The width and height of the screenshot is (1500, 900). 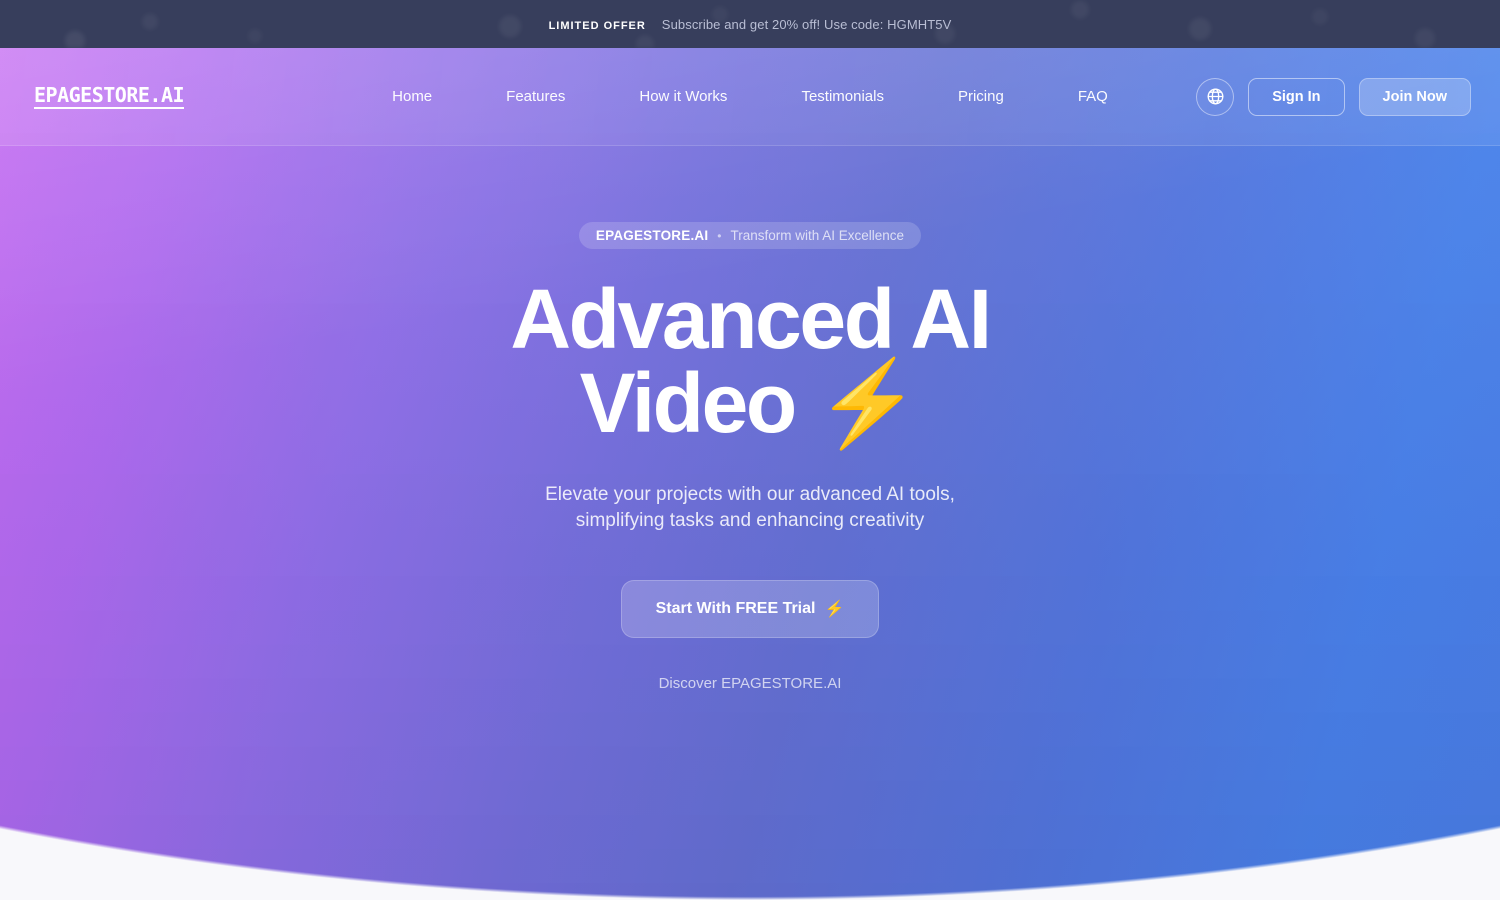 I want to click on start-free-trial-button: Start With FREE Trial ⚡, so click(x=750, y=609).